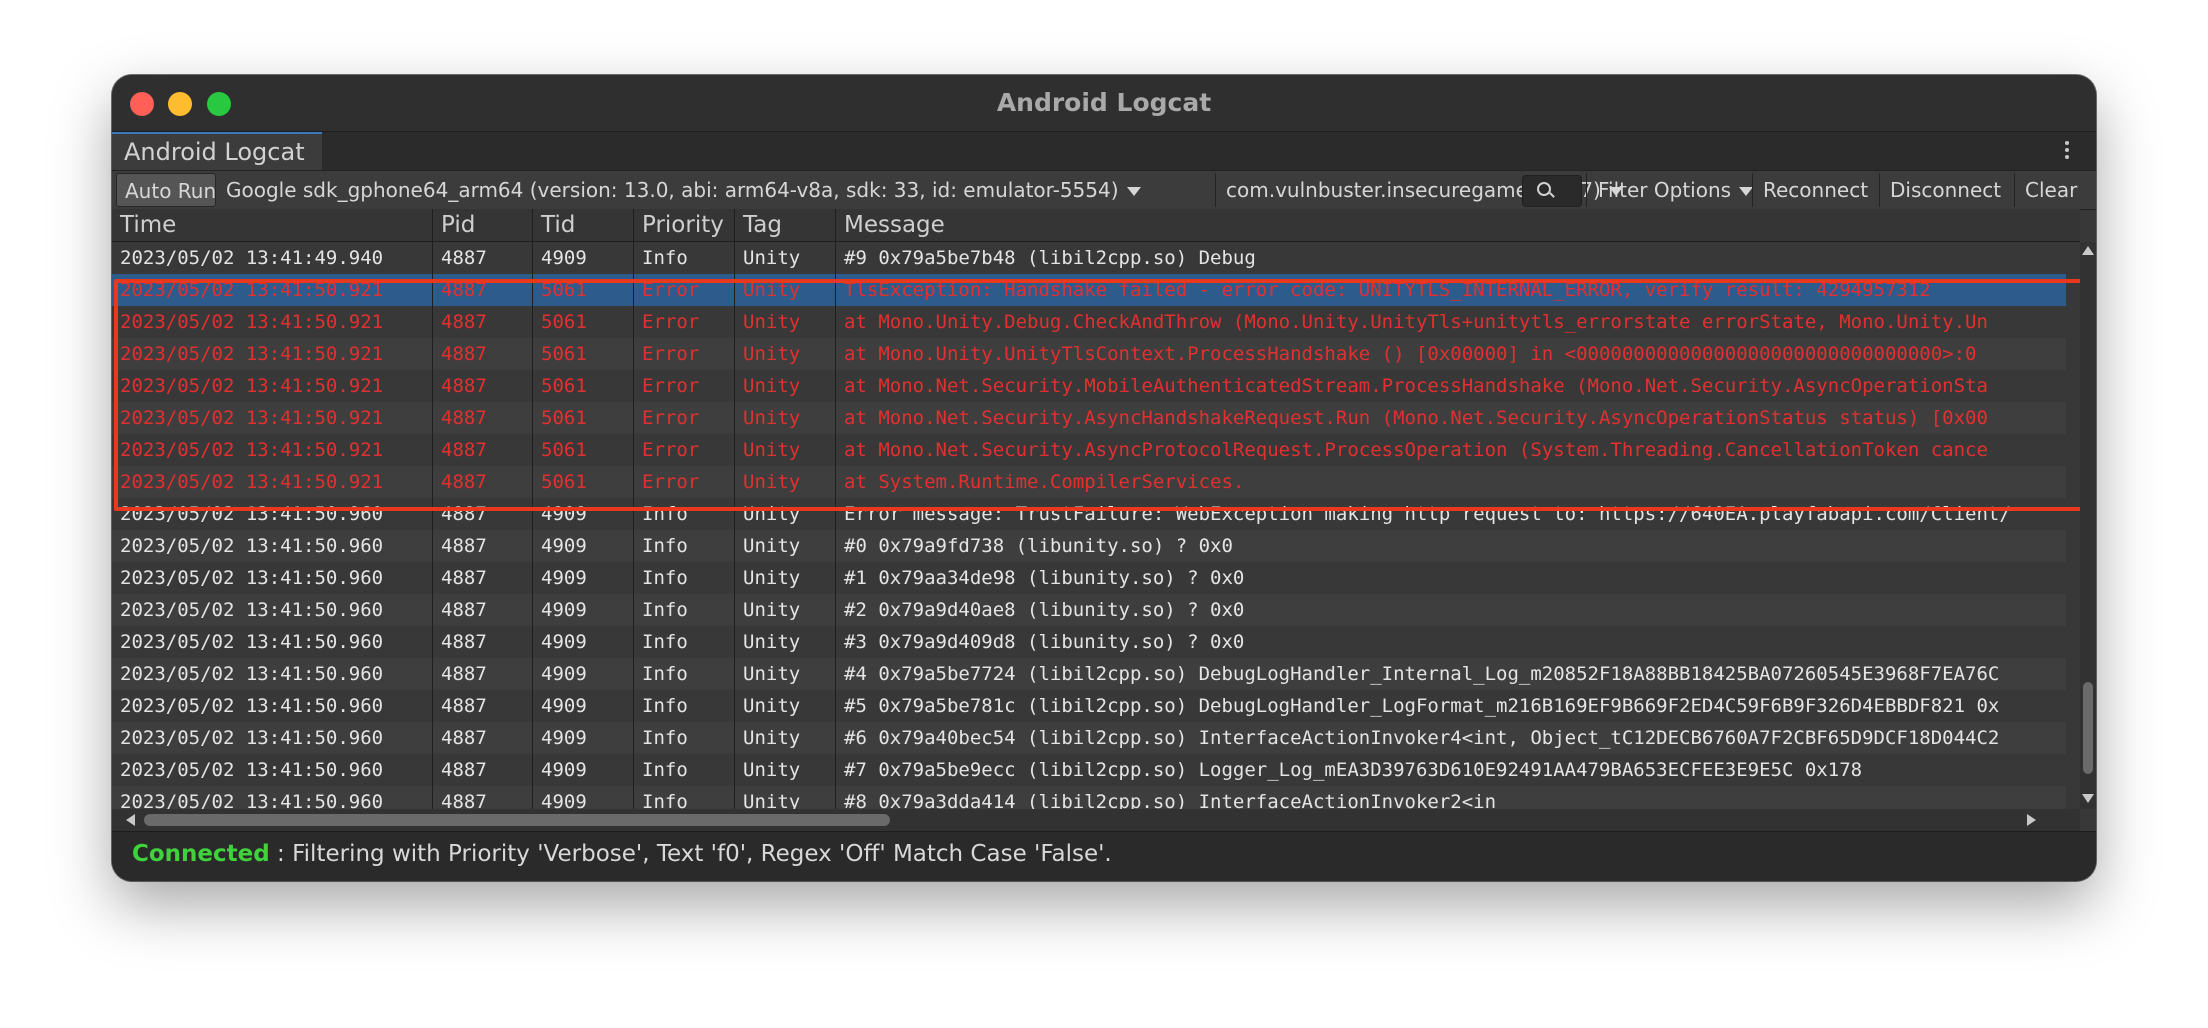  What do you see at coordinates (1456, 225) in the screenshot?
I see `column-header-message: Message` at bounding box center [1456, 225].